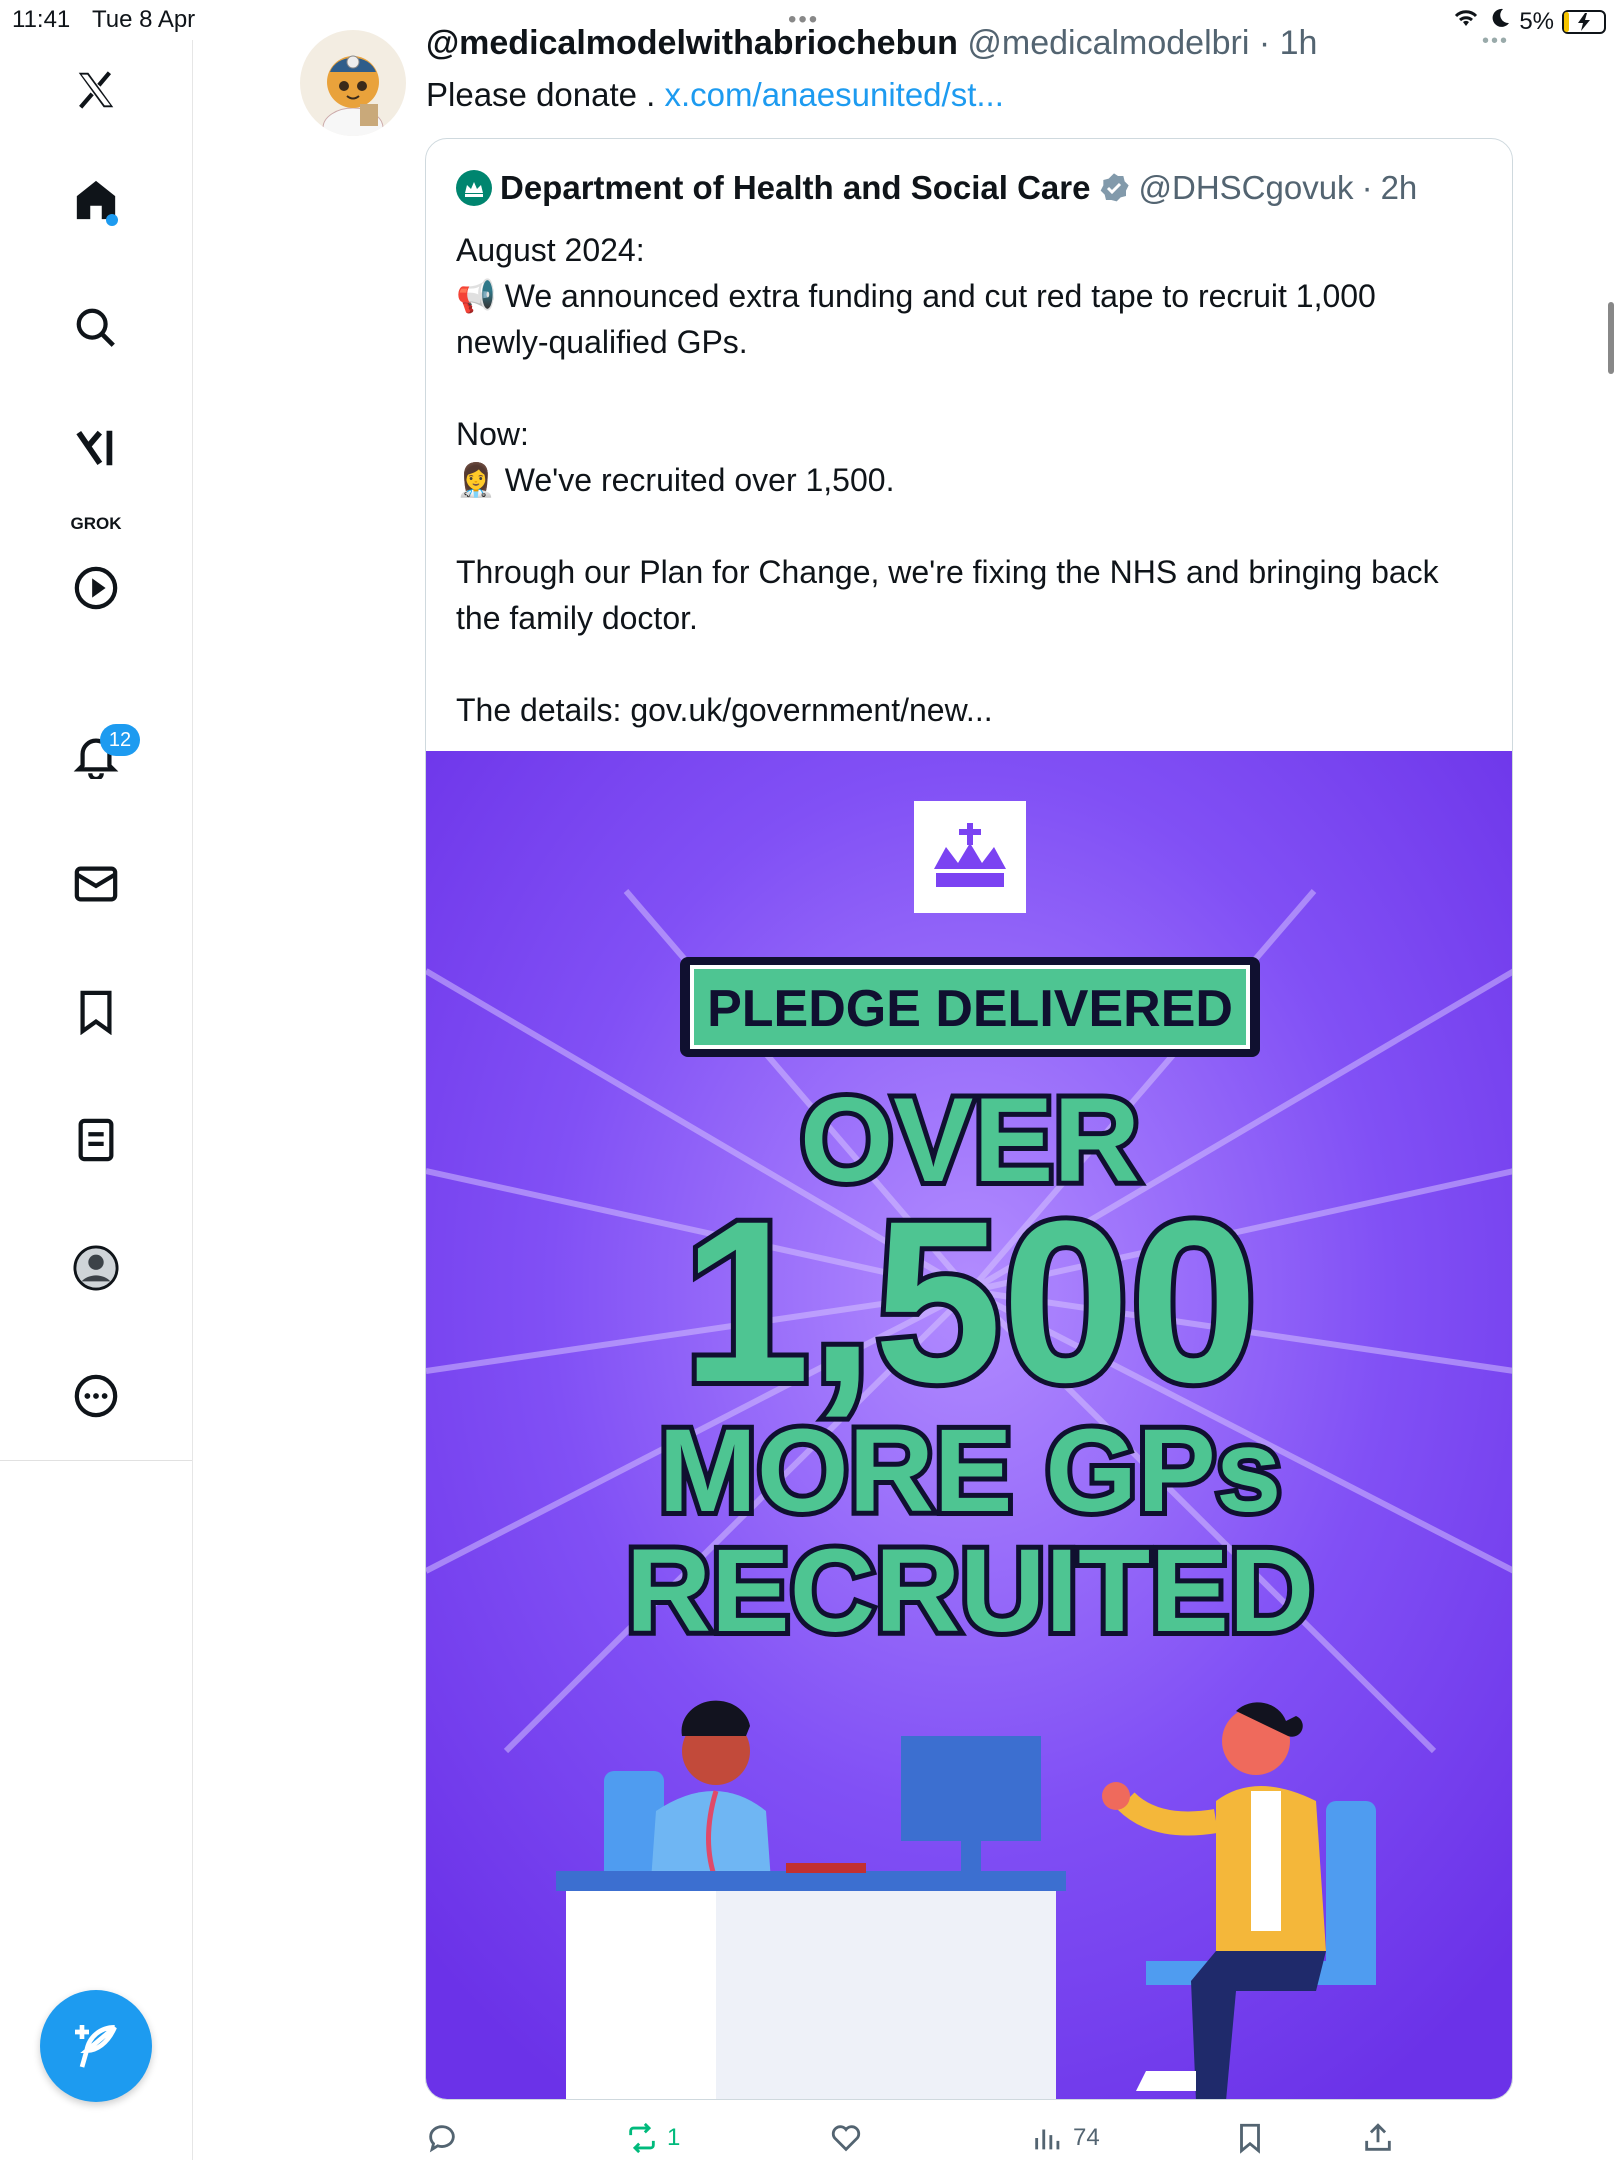 Image resolution: width=1620 pixels, height=2160 pixels. Describe the element at coordinates (96, 1100) in the screenshot. I see `sidebar-nav: GROK 12` at that location.